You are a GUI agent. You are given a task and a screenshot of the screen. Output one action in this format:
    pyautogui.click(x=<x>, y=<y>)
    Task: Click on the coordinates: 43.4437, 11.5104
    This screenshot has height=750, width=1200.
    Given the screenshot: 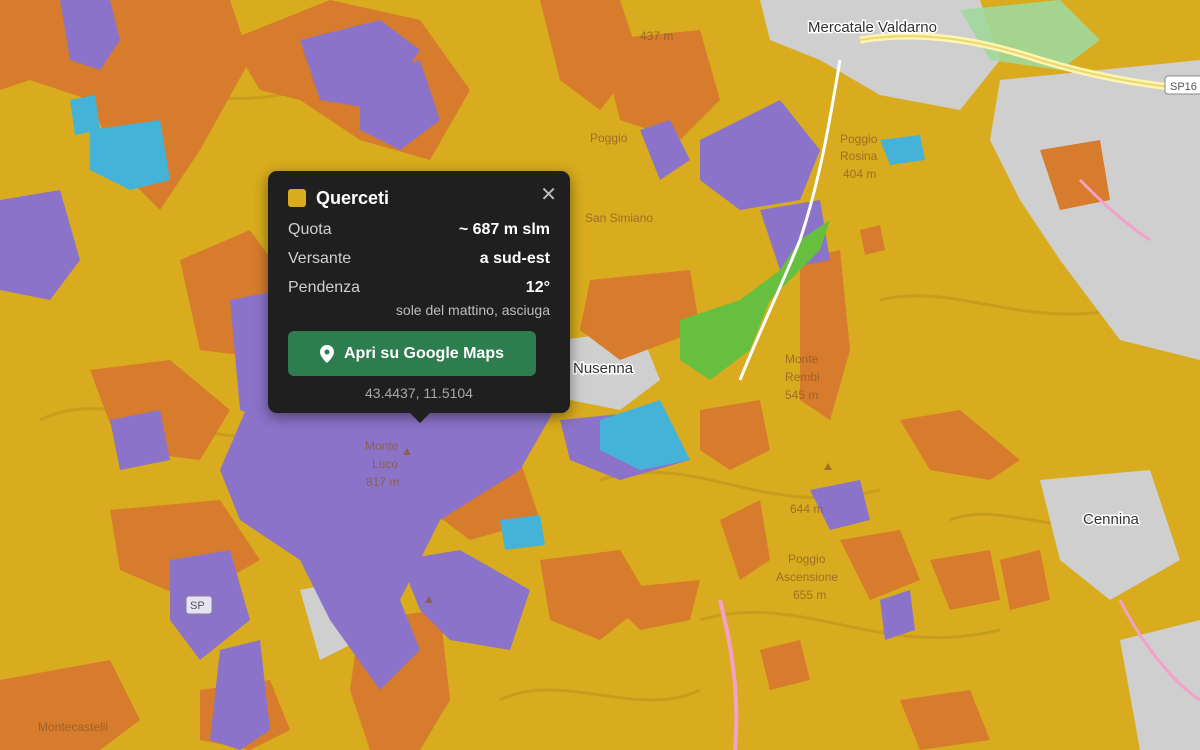 What is the action you would take?
    pyautogui.click(x=419, y=393)
    